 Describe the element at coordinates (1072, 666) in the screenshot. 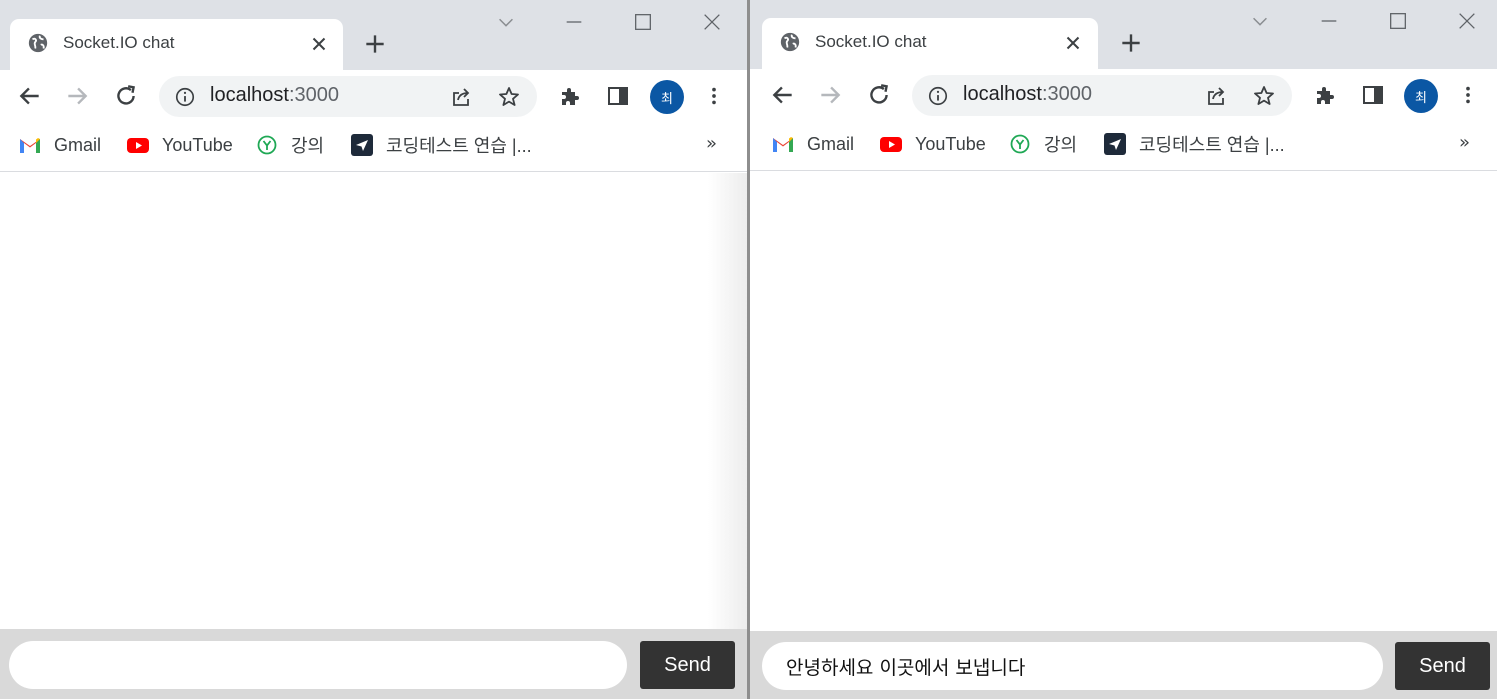

I see `message-input: 안녕하세요 이곳에서 보냅니다` at that location.